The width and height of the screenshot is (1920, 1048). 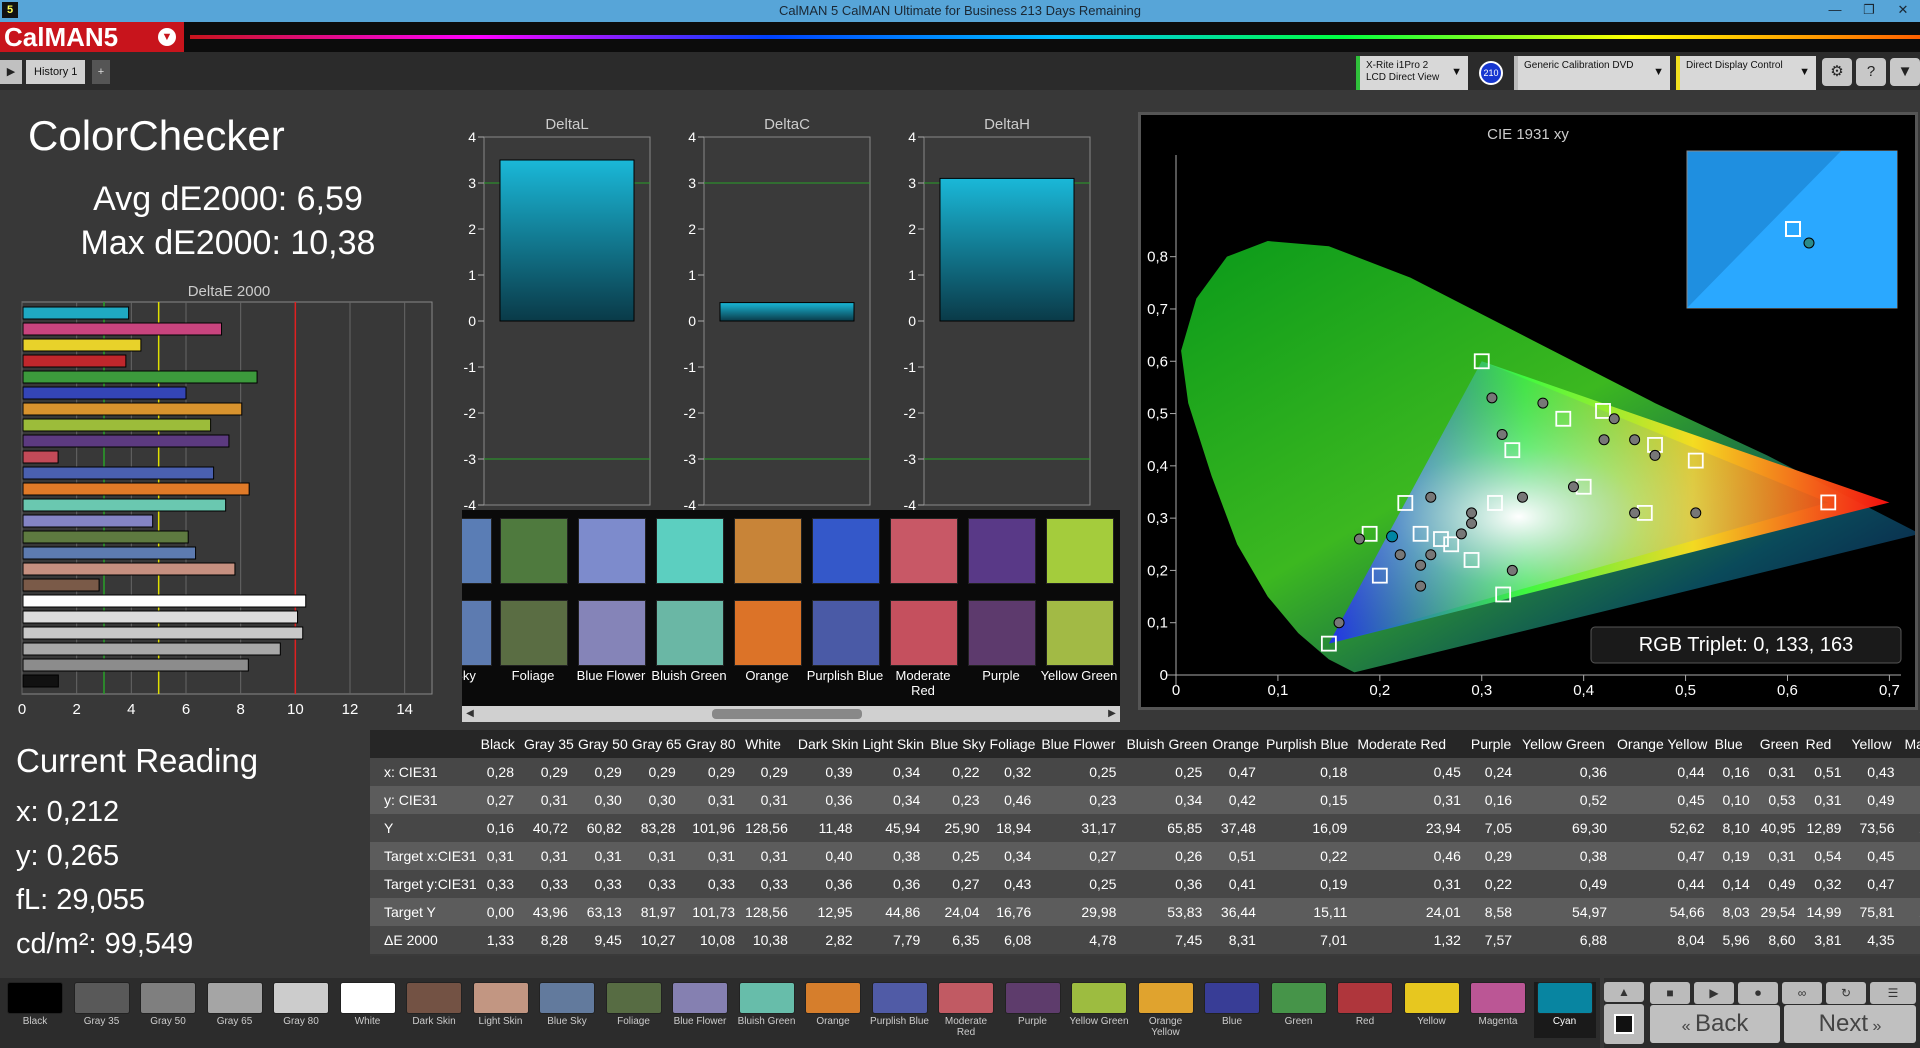 I want to click on display-selector: Direct Display Control ▼, so click(x=1746, y=73).